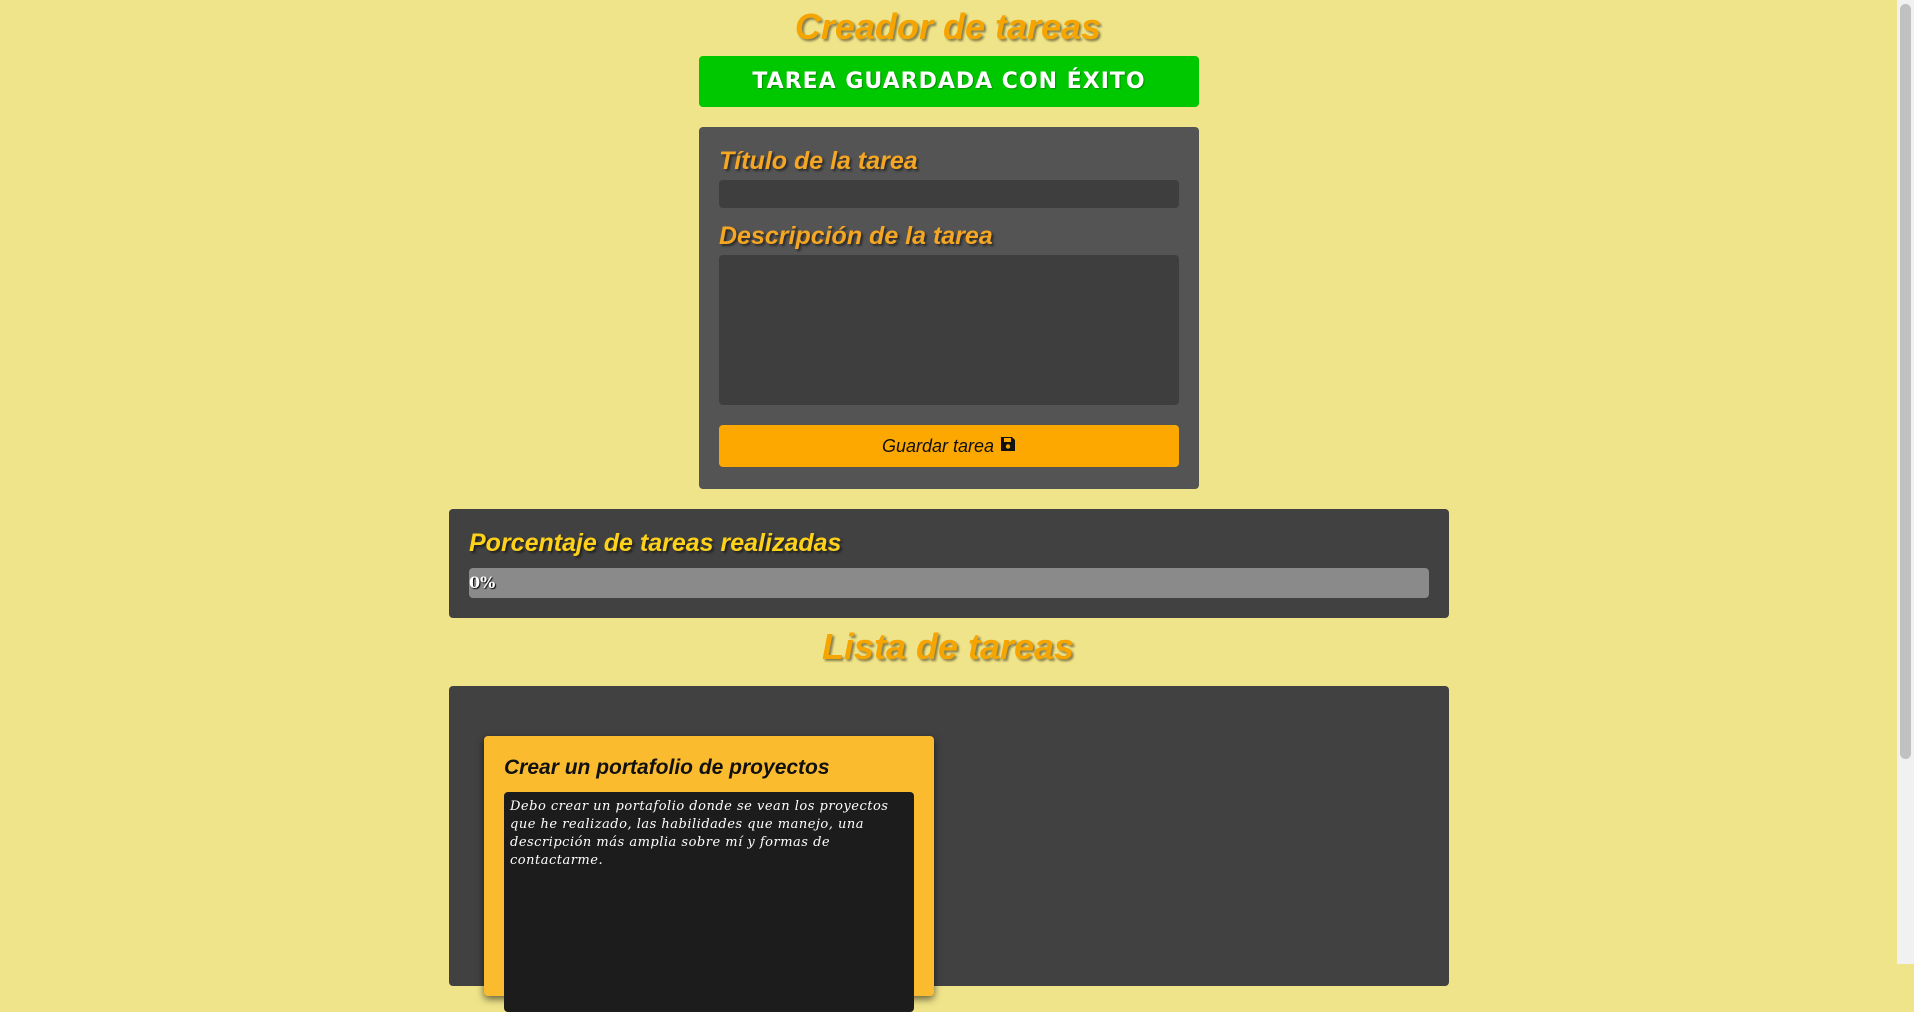 The image size is (1914, 1012). I want to click on progress-title: Porcentaje de tareas realizadas, so click(655, 543).